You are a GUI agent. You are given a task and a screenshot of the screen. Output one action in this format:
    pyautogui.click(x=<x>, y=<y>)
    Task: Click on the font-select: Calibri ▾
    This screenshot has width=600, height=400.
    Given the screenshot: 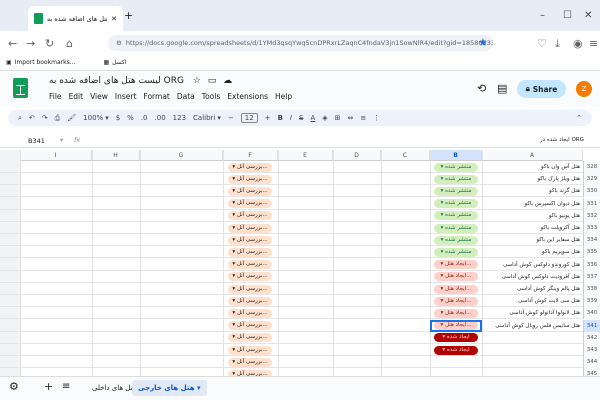 What is the action you would take?
    pyautogui.click(x=207, y=118)
    